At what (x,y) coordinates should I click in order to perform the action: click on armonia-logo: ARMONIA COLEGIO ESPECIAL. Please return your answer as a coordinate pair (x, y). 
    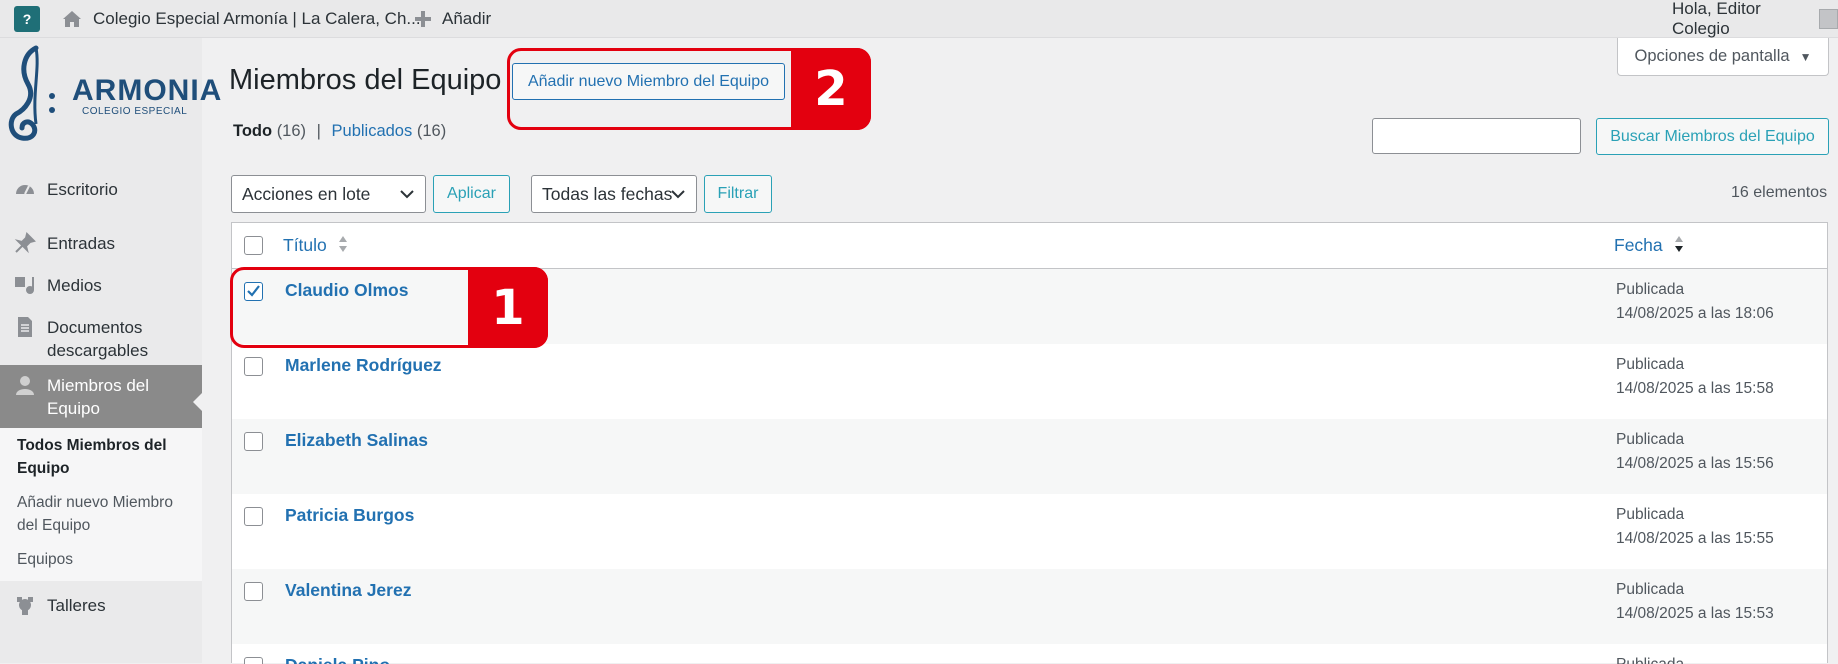
    Looking at the image, I should click on (113, 94).